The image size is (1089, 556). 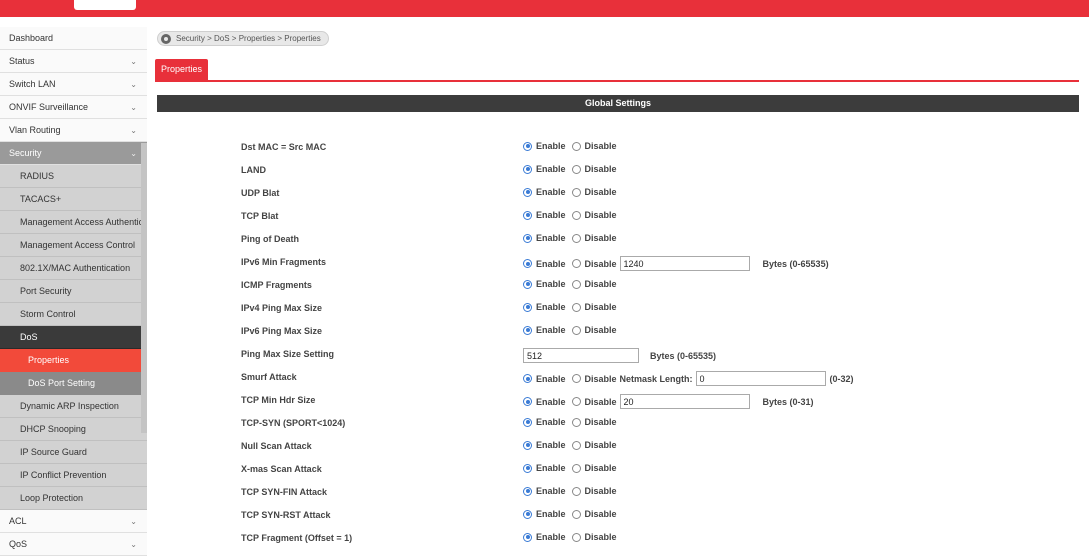 I want to click on setting-row-udp-blat: UDP Blat Enable Disable, so click(x=544, y=195).